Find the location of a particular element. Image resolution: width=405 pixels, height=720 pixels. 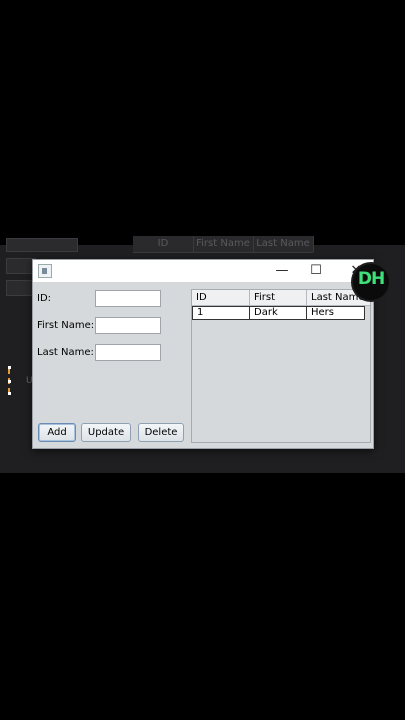

background-header-id: ID is located at coordinates (163, 244).